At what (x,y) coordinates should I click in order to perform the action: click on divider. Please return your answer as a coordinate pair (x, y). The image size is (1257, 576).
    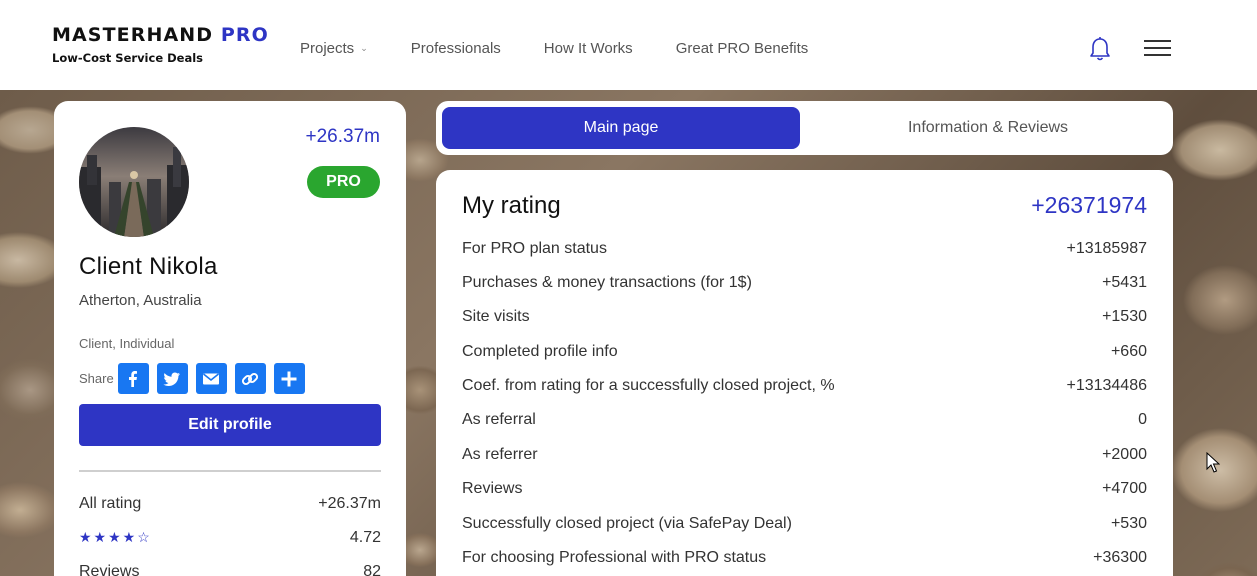
    Looking at the image, I should click on (230, 471).